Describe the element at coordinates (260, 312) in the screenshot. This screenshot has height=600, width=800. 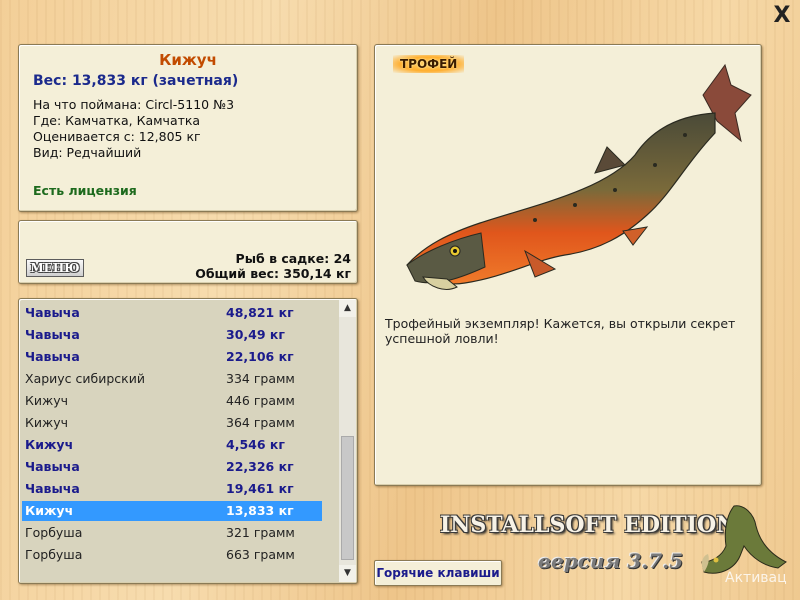
I see `catch-fish-weight: 48,821 кг` at that location.